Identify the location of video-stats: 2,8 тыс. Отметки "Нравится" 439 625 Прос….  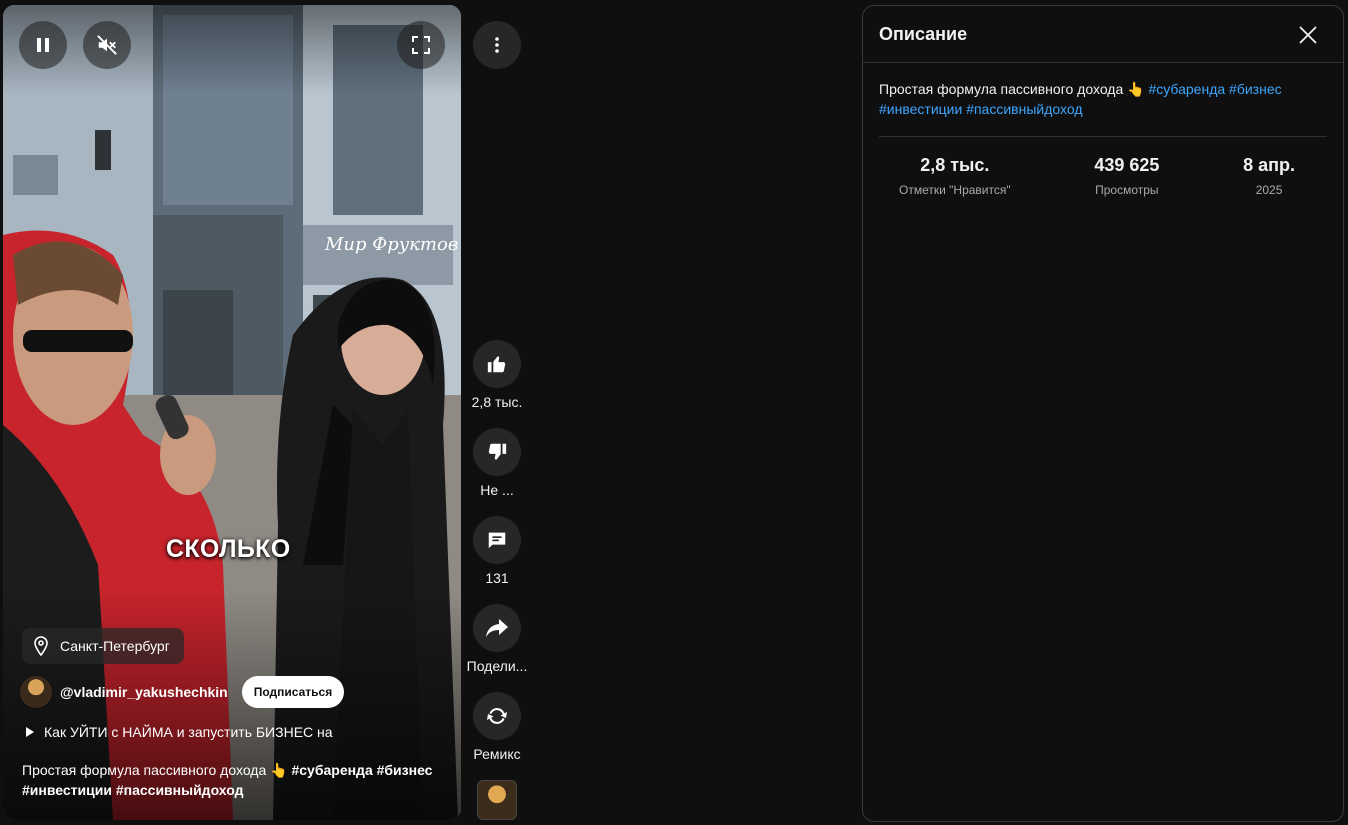
(1103, 167).